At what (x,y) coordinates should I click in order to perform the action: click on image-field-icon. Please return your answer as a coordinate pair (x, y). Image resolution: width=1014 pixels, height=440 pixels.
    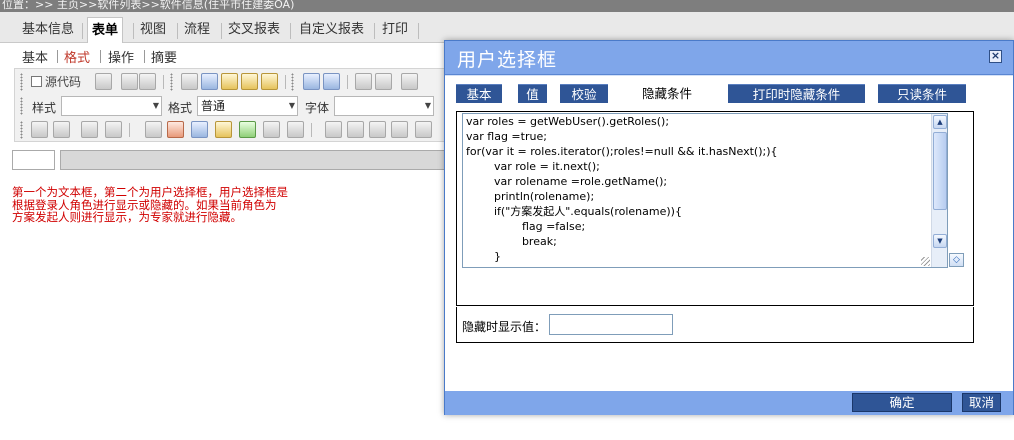
    Looking at the image, I should click on (423, 129).